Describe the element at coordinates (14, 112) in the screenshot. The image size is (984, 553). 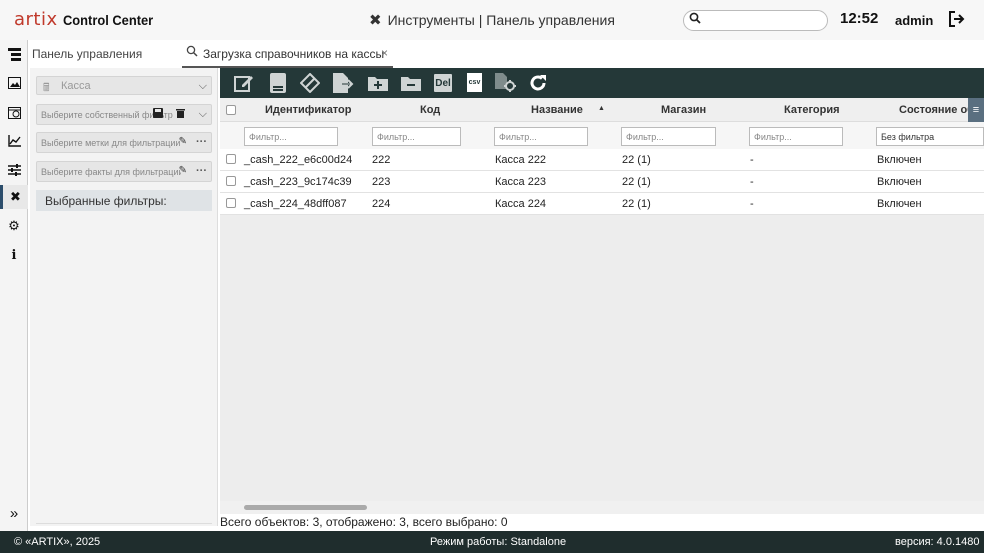
I see `schedule-icon` at that location.